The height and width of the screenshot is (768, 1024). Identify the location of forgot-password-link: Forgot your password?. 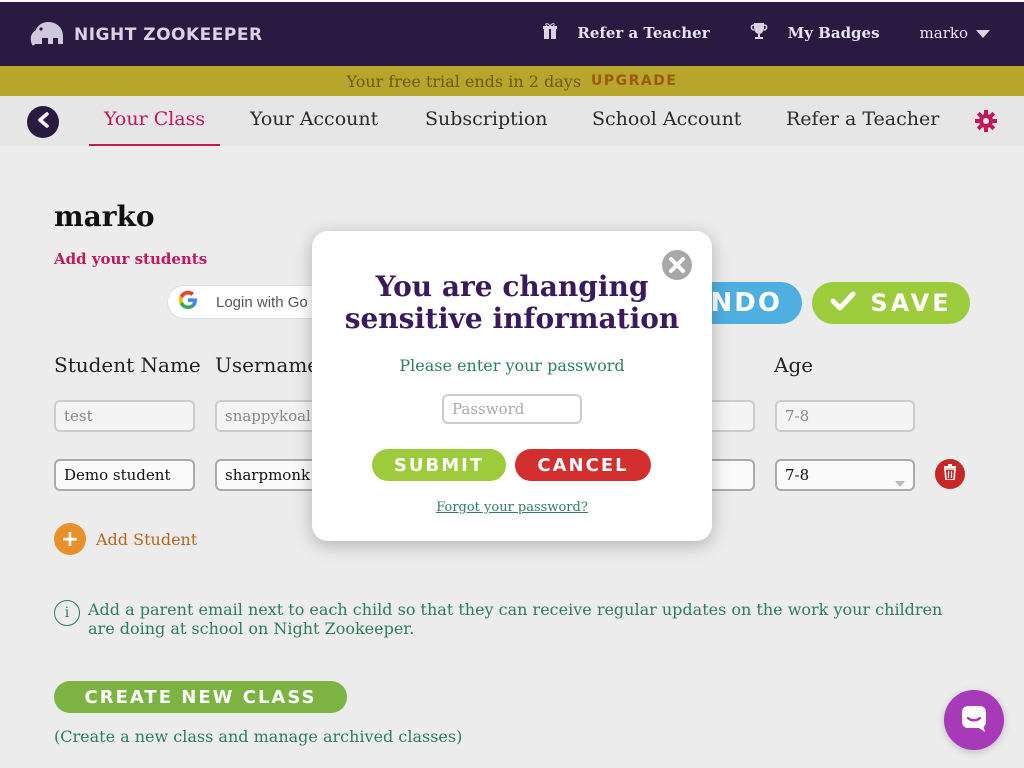
(512, 507).